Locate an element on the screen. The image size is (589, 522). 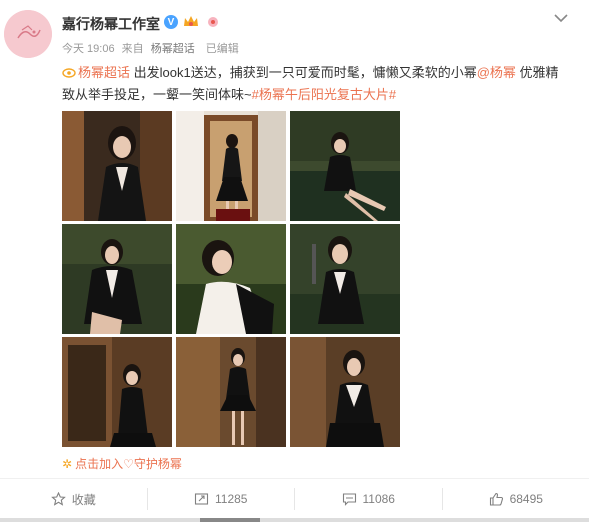
comment-icon is located at coordinates (349, 499).